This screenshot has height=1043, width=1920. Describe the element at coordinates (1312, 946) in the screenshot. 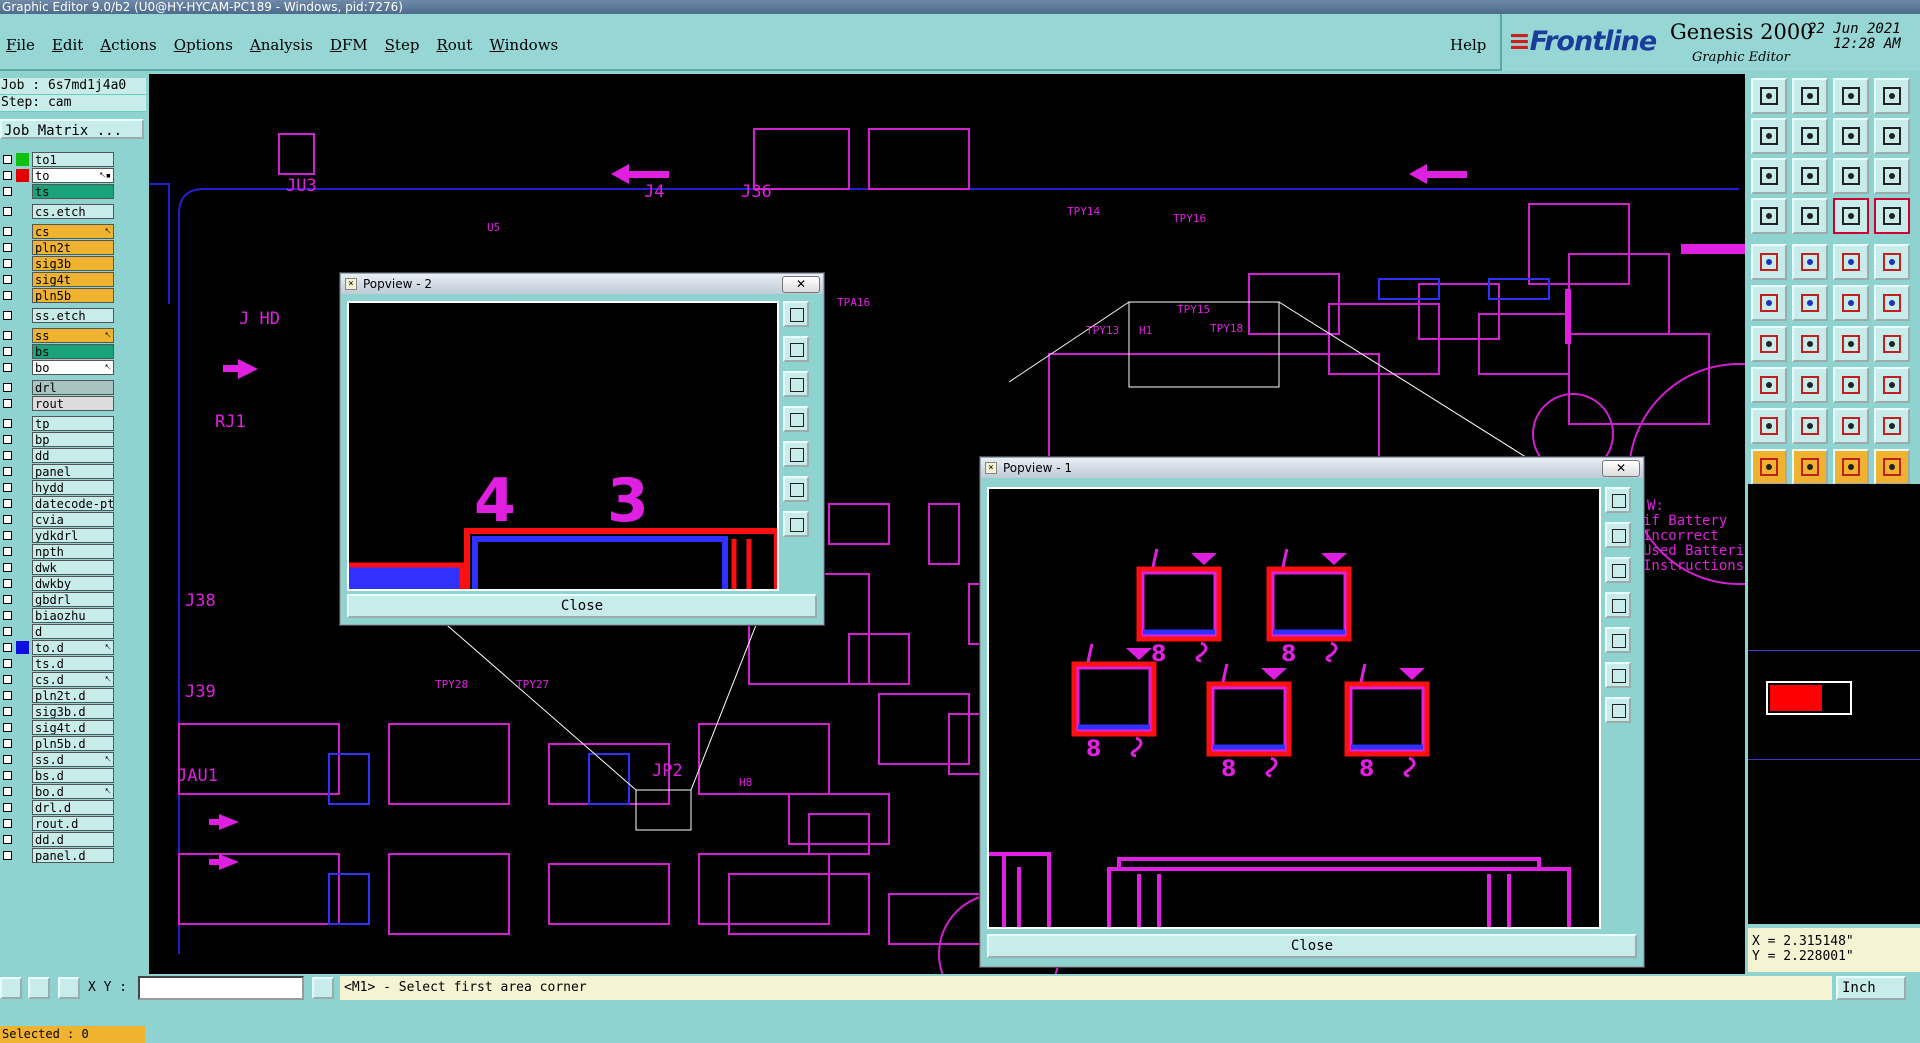

I see `popview-1-close-button: Close` at that location.